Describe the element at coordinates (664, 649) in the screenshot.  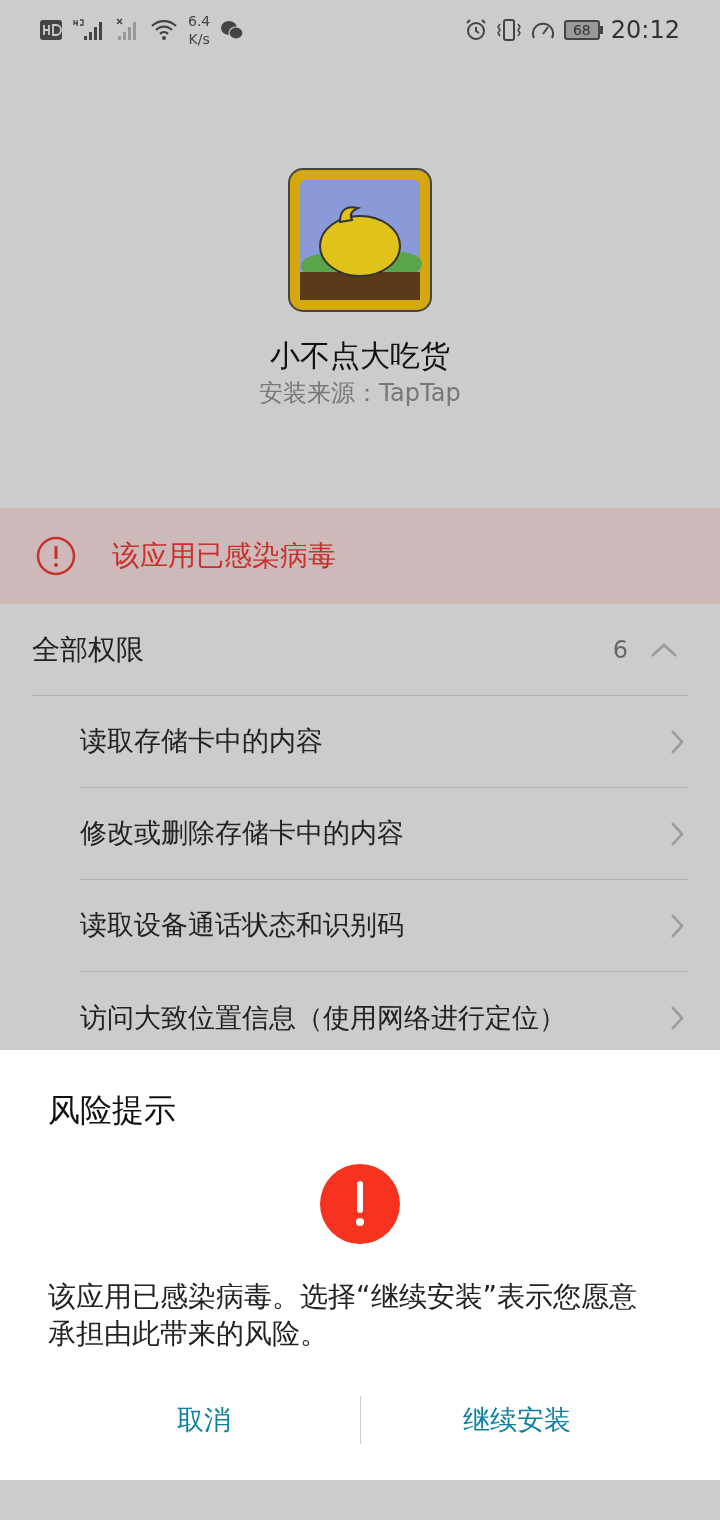
I see `chevron-up-icon` at that location.